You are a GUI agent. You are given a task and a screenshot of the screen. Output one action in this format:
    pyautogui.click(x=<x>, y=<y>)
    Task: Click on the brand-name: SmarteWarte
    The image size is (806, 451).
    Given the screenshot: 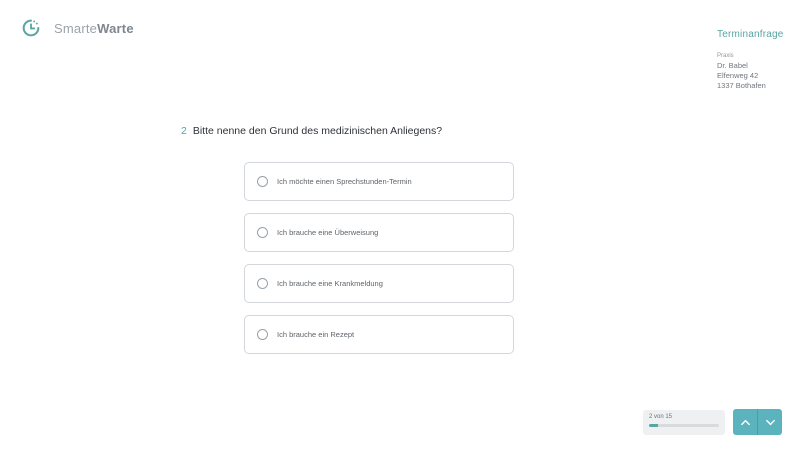 What is the action you would take?
    pyautogui.click(x=94, y=28)
    